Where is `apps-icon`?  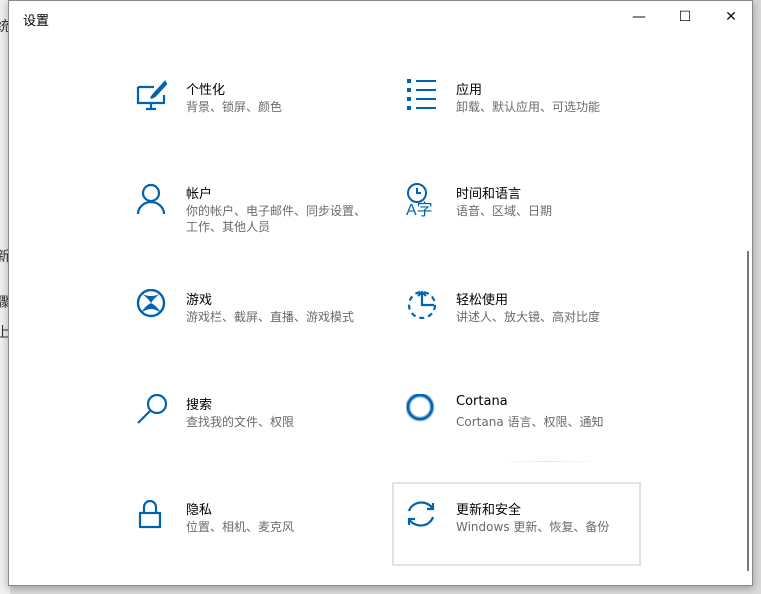
apps-icon is located at coordinates (421, 94).